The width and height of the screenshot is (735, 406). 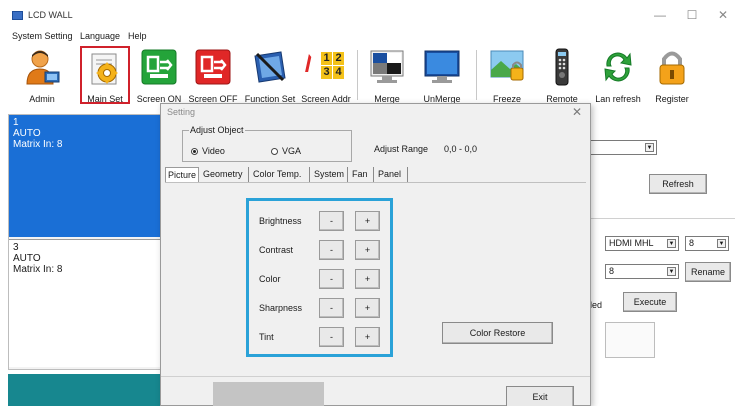 What do you see at coordinates (631, 243) in the screenshot?
I see `source-value: HDMI MHL` at bounding box center [631, 243].